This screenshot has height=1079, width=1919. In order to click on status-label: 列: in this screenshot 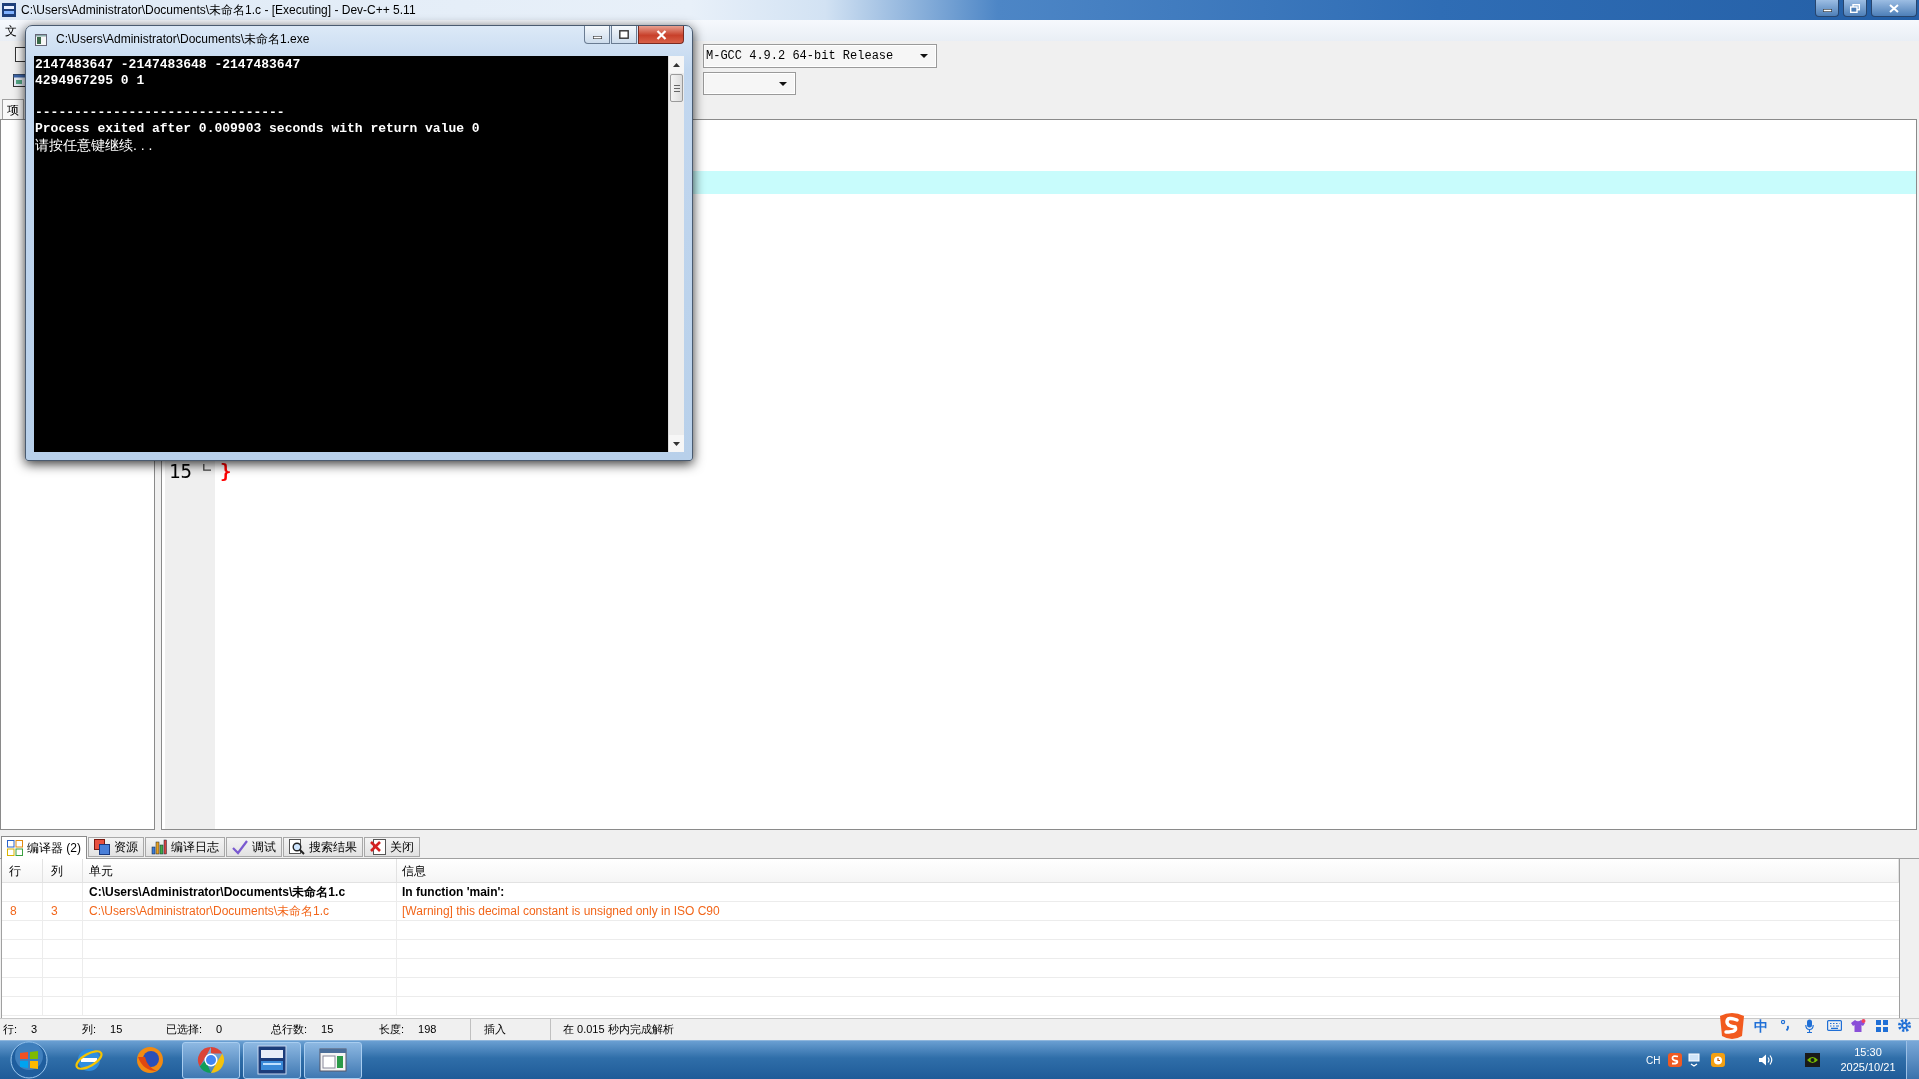, I will do `click(89, 1030)`.